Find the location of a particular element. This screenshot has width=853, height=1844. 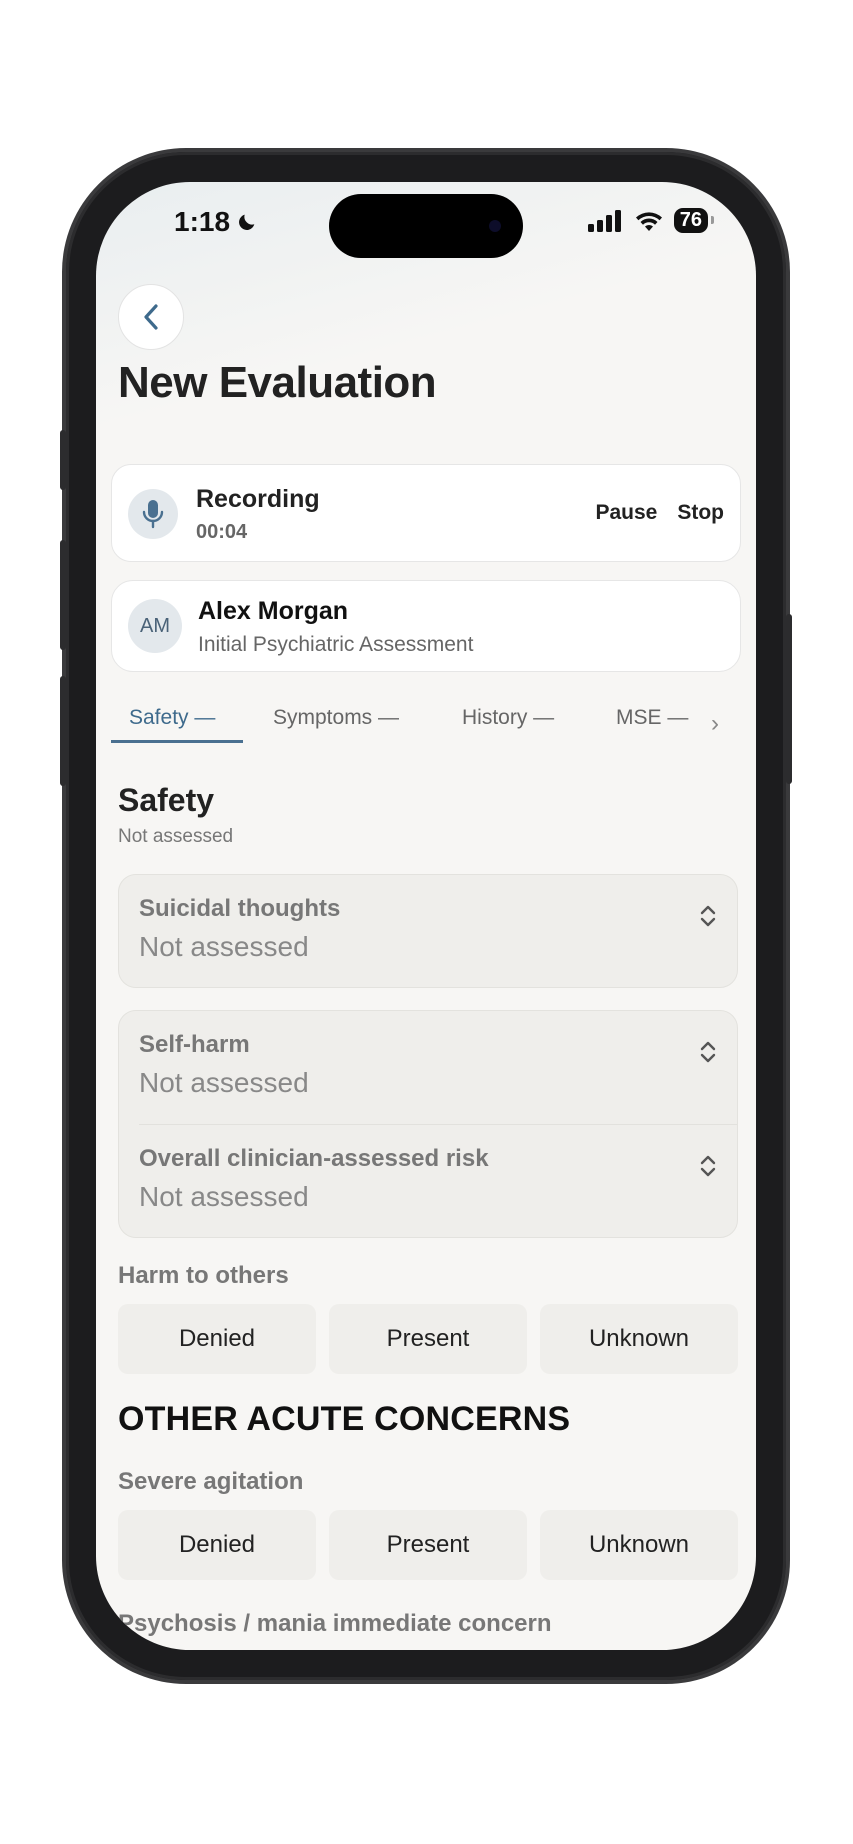

select-label: Self-harm is located at coordinates (194, 1044).